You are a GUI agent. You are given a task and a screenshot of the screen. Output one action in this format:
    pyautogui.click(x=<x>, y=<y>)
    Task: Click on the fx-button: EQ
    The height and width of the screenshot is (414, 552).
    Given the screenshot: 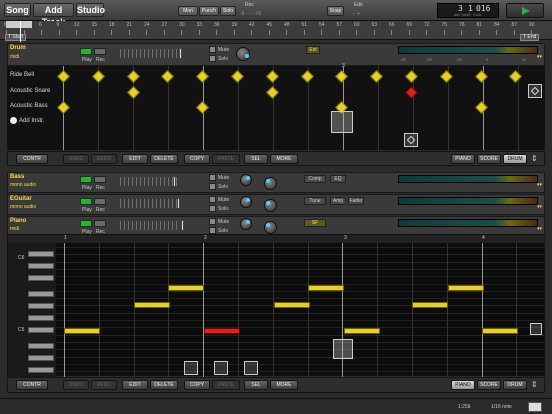 What is the action you would take?
    pyautogui.click(x=338, y=179)
    